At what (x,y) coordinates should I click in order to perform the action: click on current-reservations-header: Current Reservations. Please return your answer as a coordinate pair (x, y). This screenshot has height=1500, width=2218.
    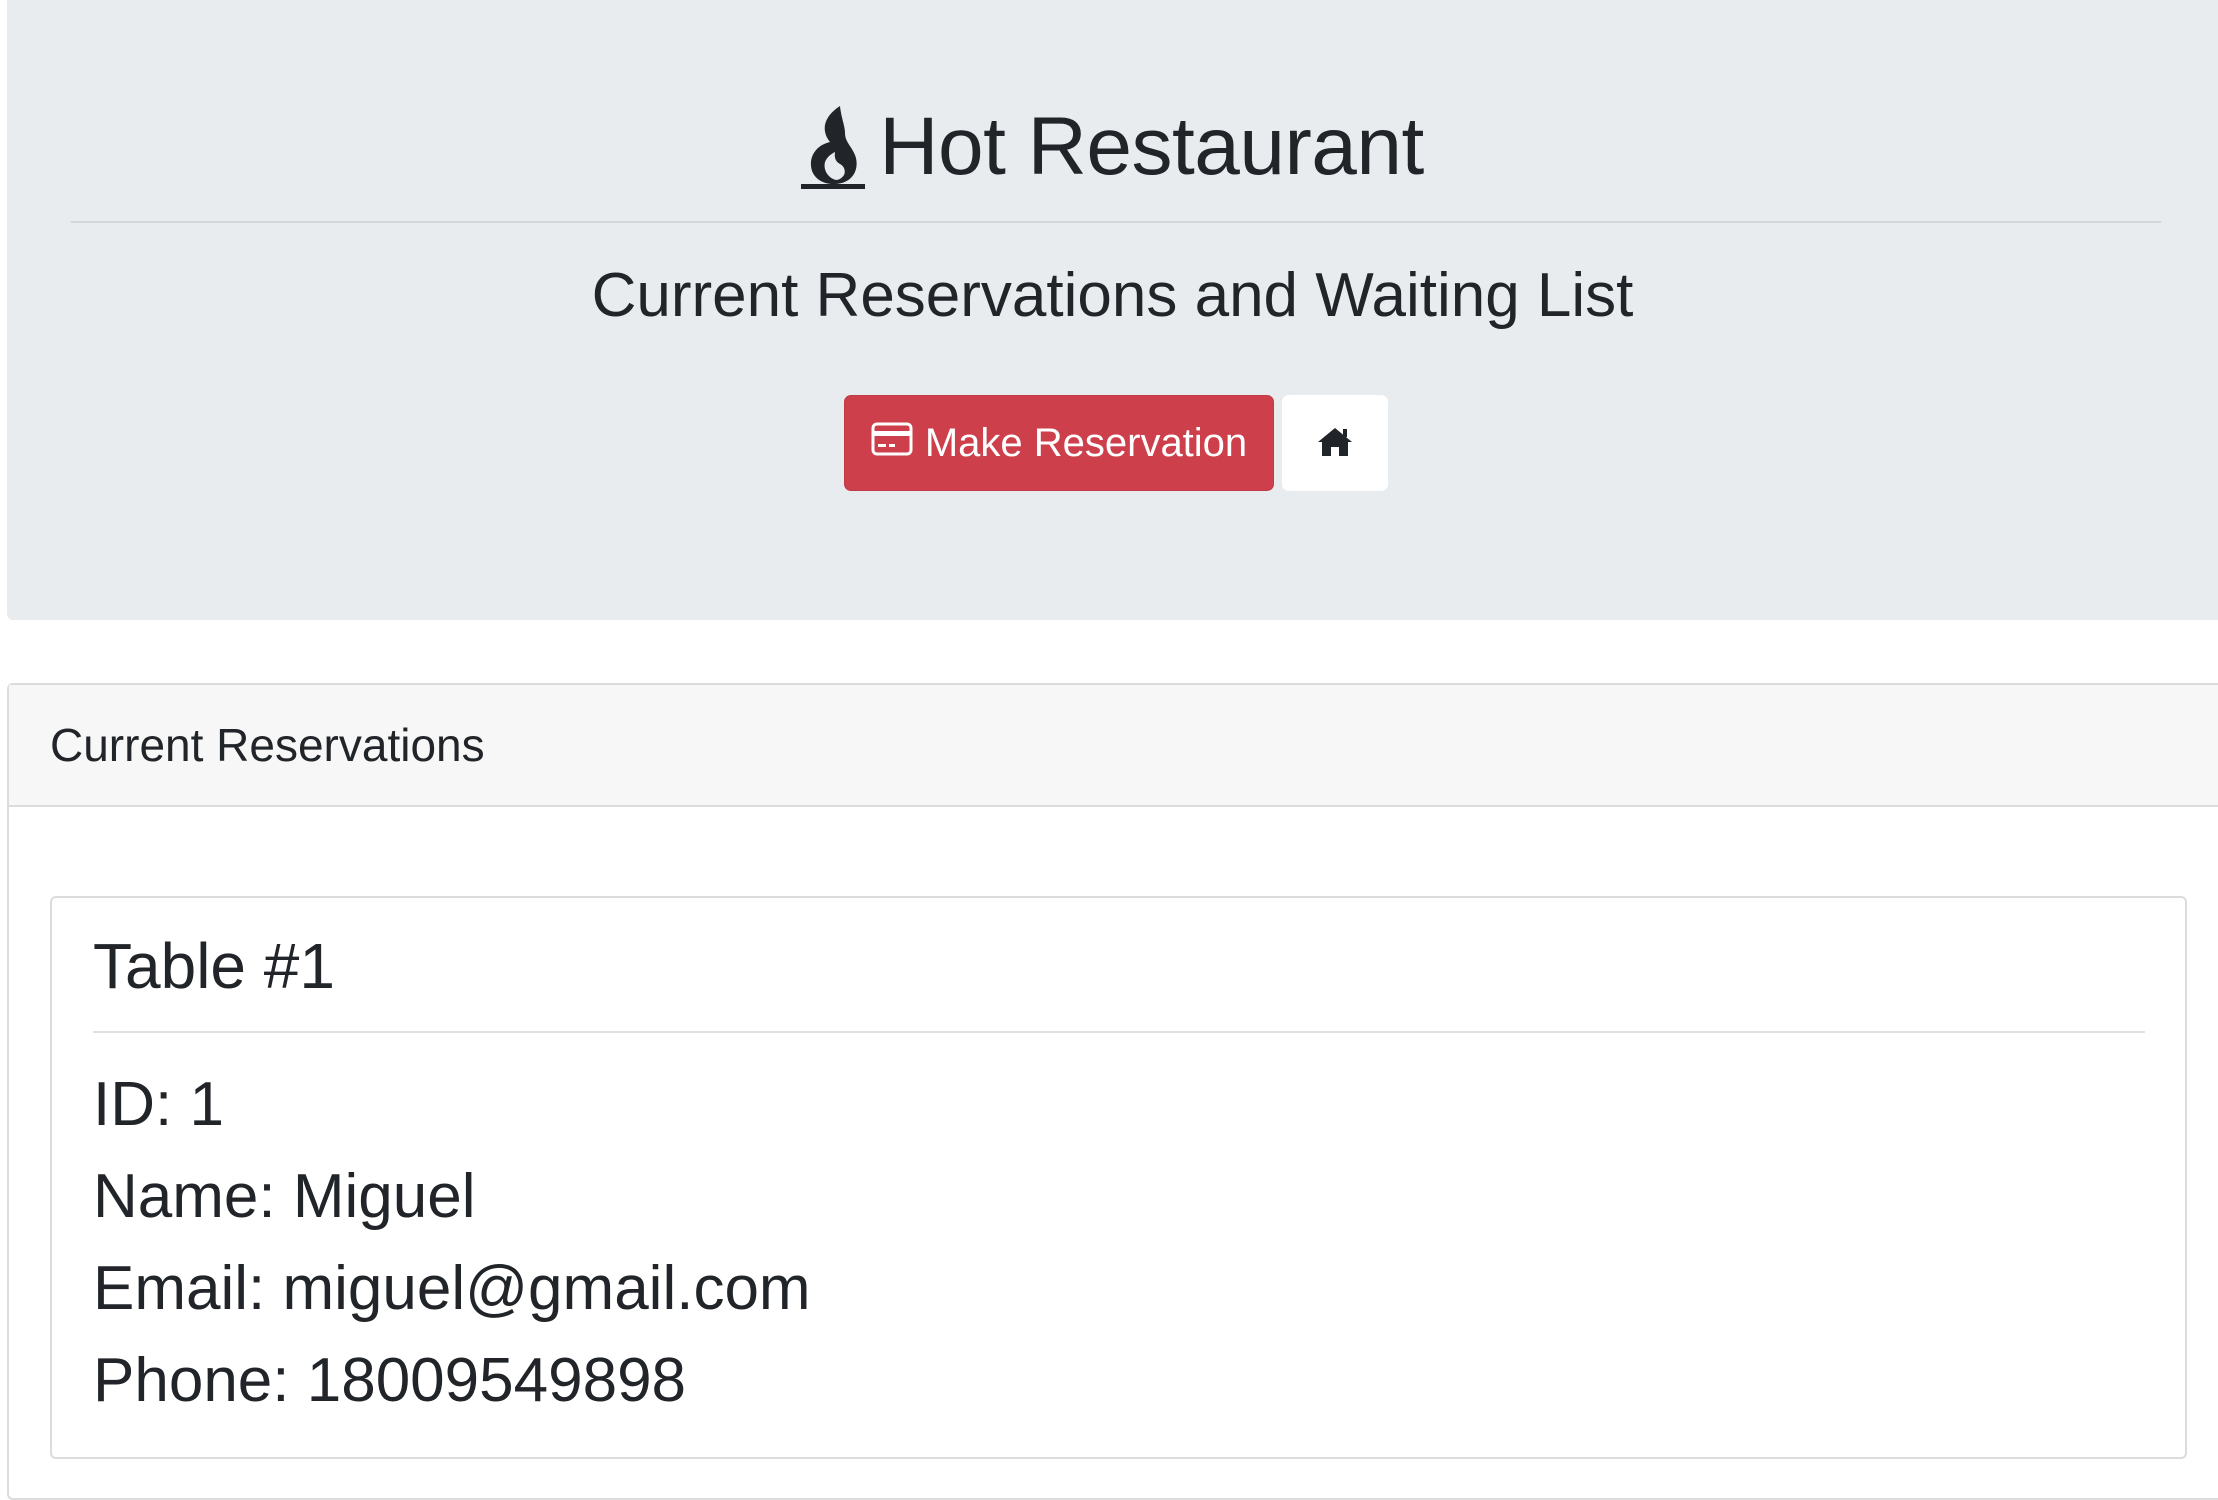
    Looking at the image, I should click on (1113, 746).